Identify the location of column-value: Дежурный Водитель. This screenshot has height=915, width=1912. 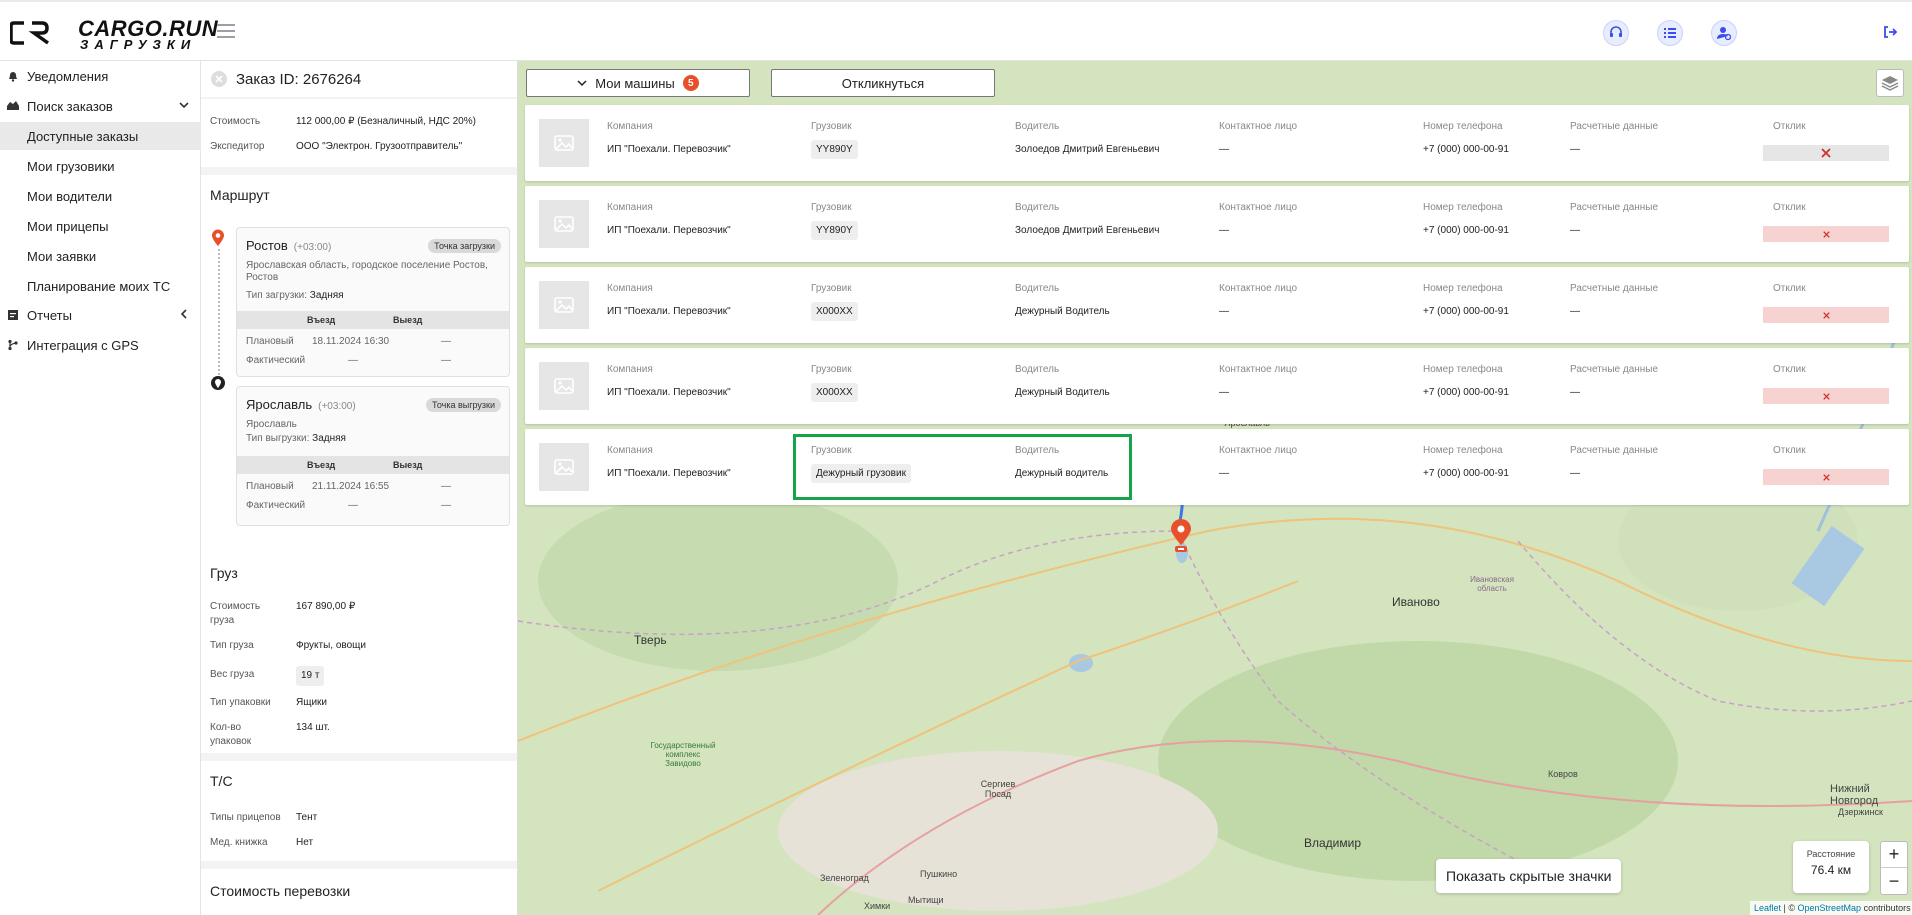
(1062, 392).